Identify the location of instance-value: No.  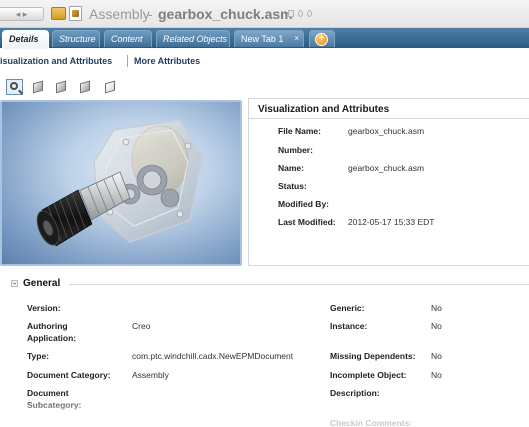
(436, 326).